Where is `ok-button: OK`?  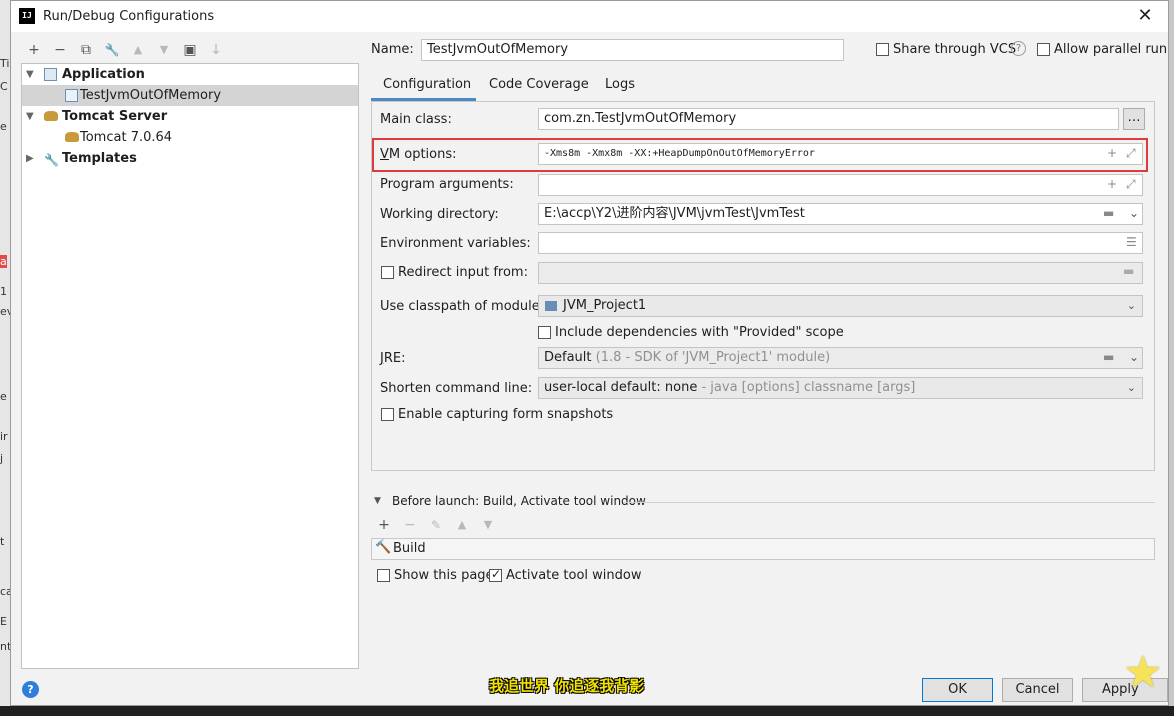
ok-button: OK is located at coordinates (957, 690).